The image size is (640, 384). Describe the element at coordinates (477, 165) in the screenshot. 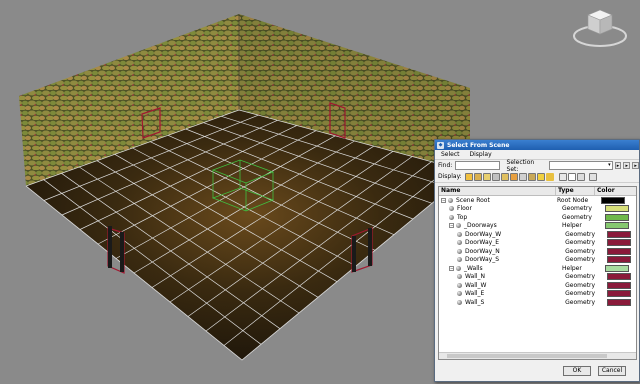

I see `find-input` at that location.